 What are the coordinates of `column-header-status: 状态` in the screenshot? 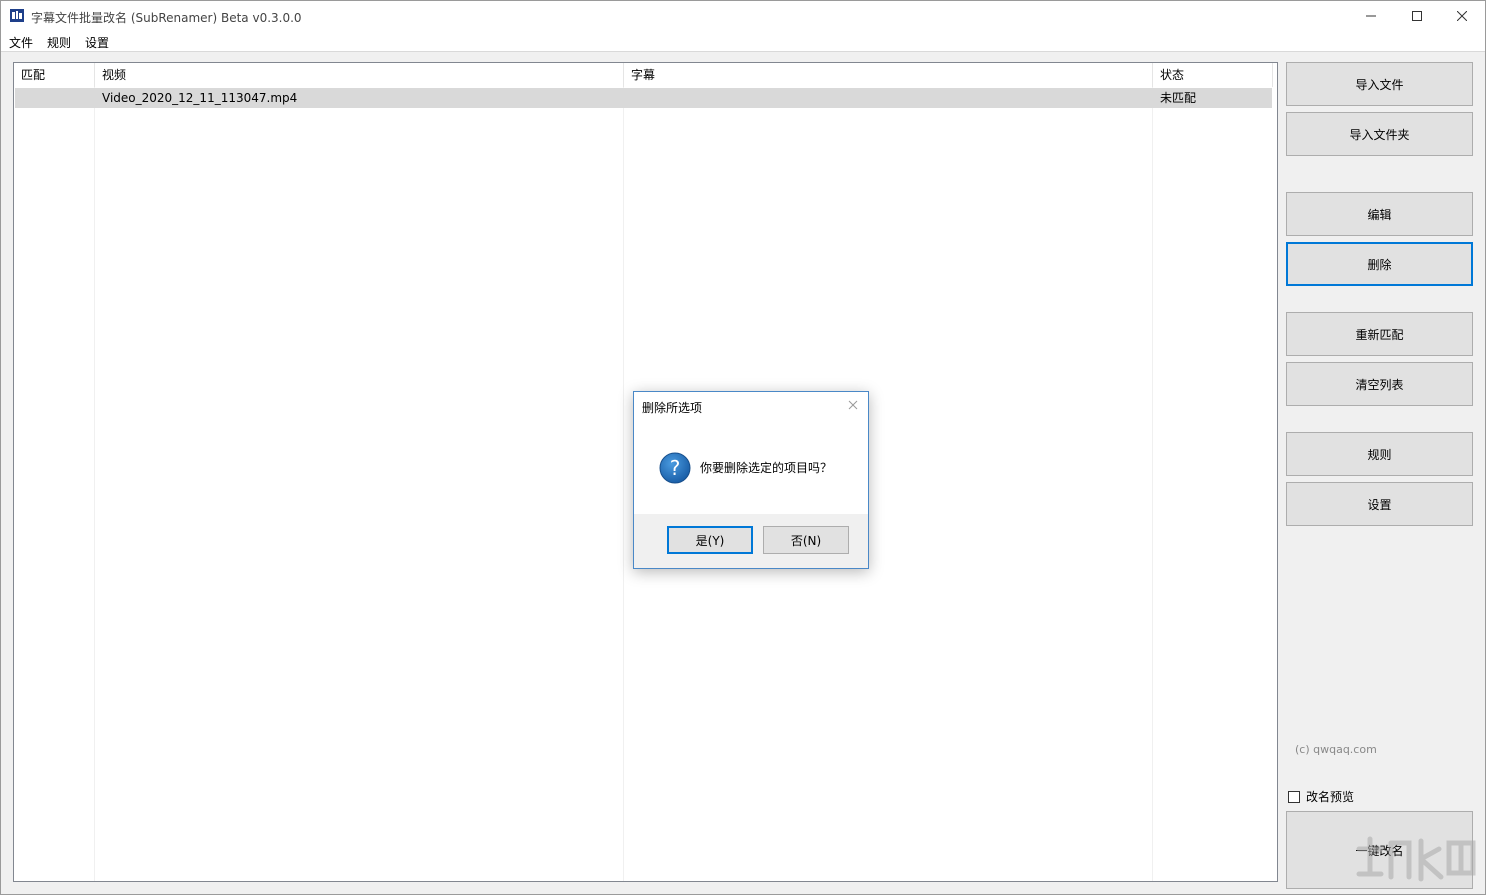 It's located at (1213, 75).